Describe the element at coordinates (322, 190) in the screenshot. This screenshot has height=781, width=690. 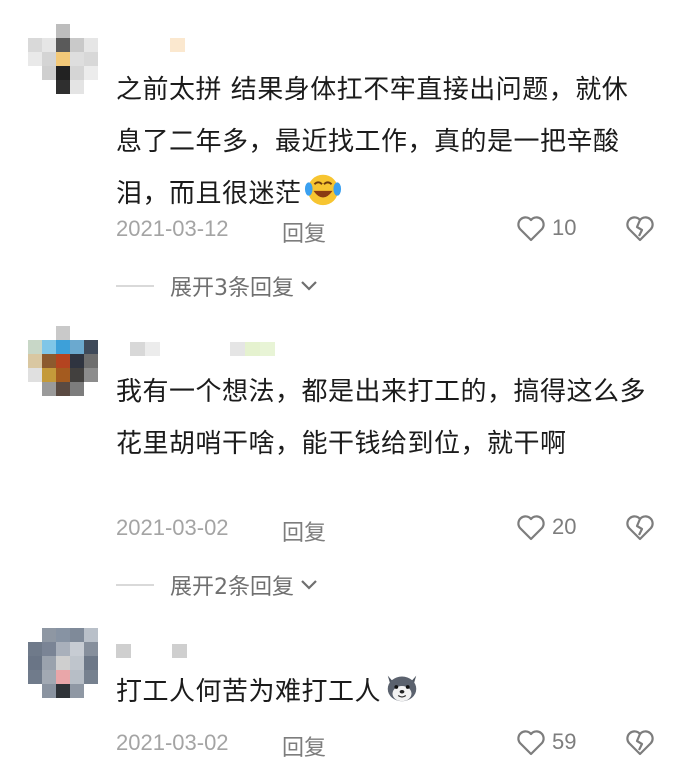
I see `crying-laughing-emoji-icon` at that location.